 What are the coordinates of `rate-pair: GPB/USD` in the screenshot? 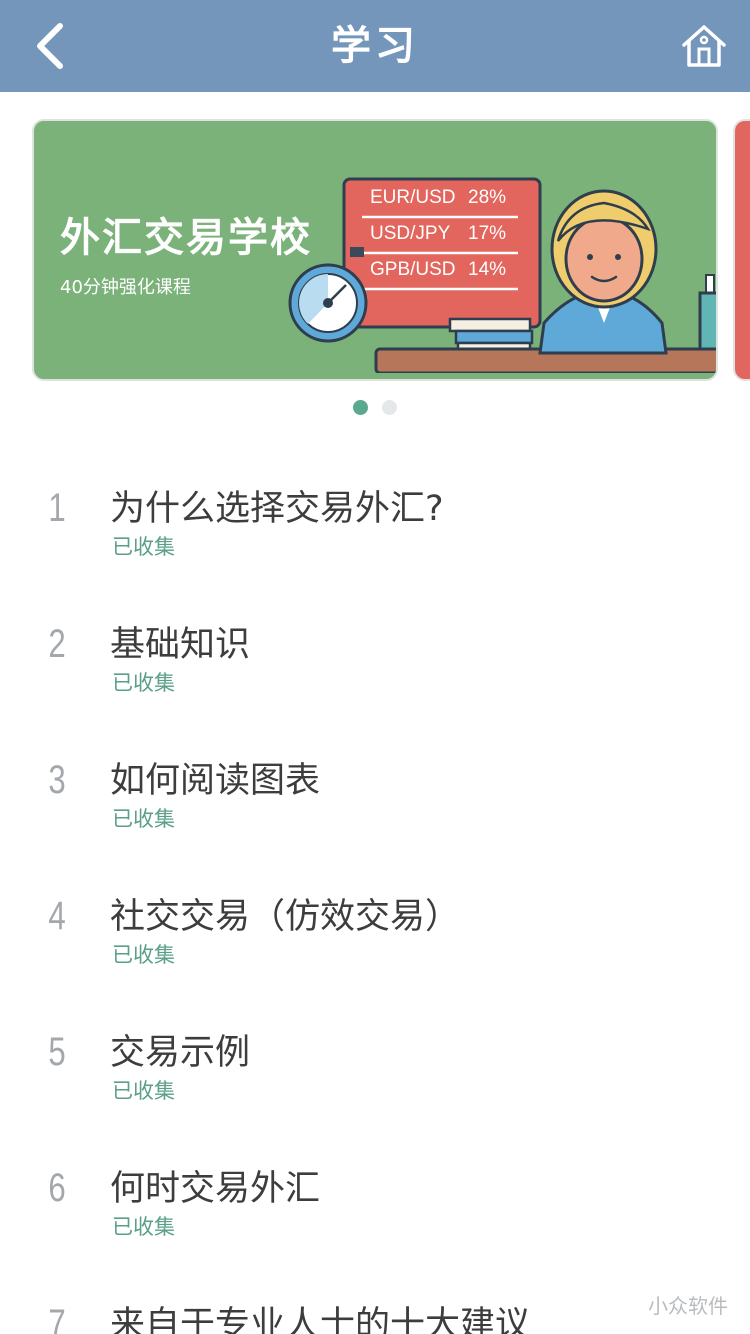 It's located at (413, 269).